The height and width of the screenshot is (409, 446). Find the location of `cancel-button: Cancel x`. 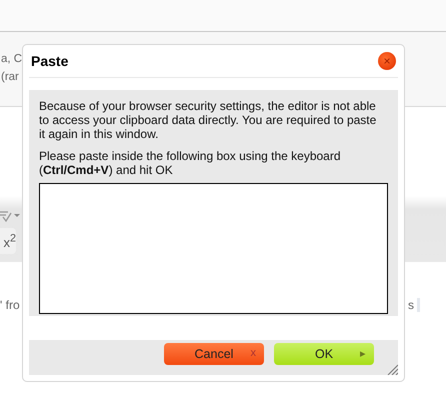

cancel-button: Cancel x is located at coordinates (214, 354).